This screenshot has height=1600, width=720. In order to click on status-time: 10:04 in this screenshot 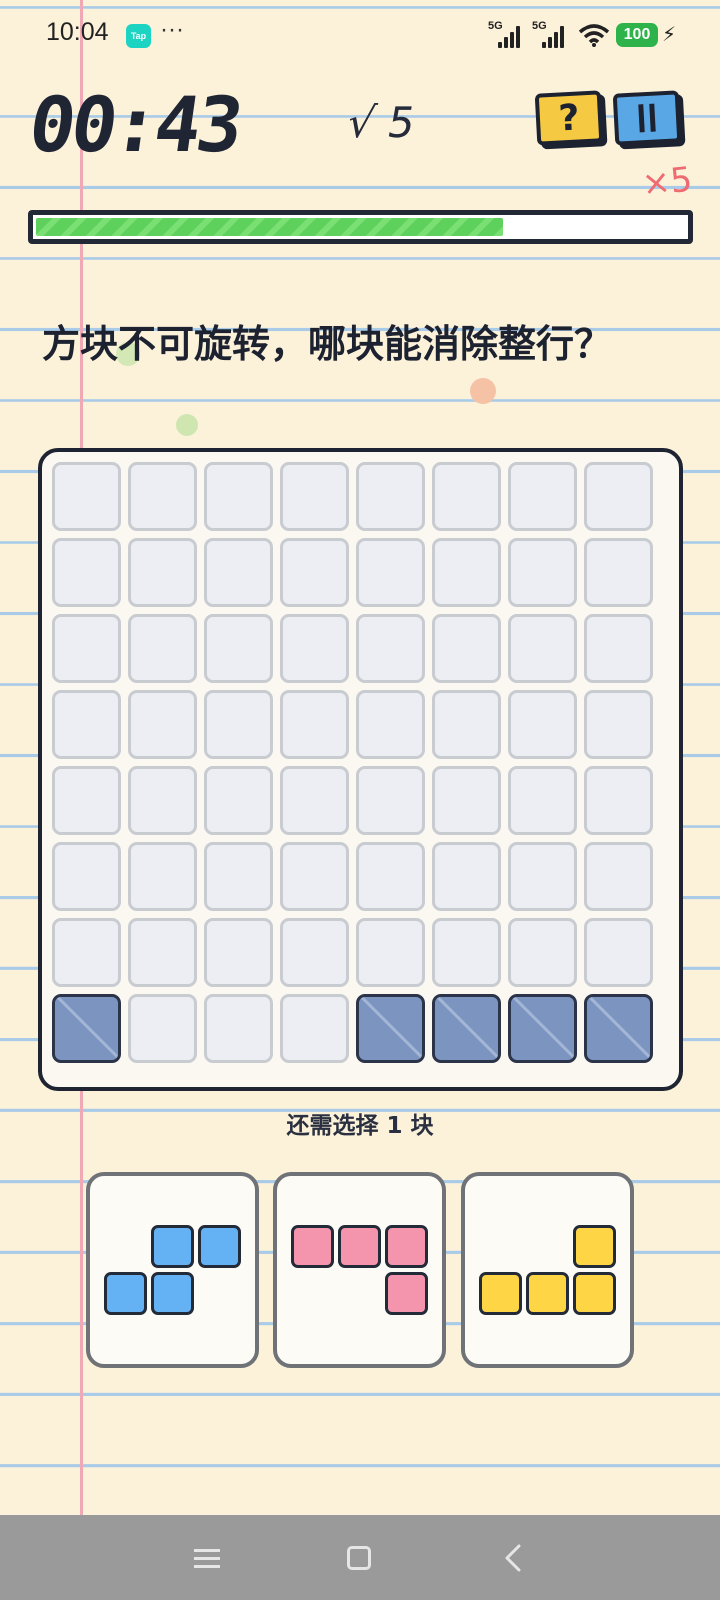, I will do `click(77, 32)`.